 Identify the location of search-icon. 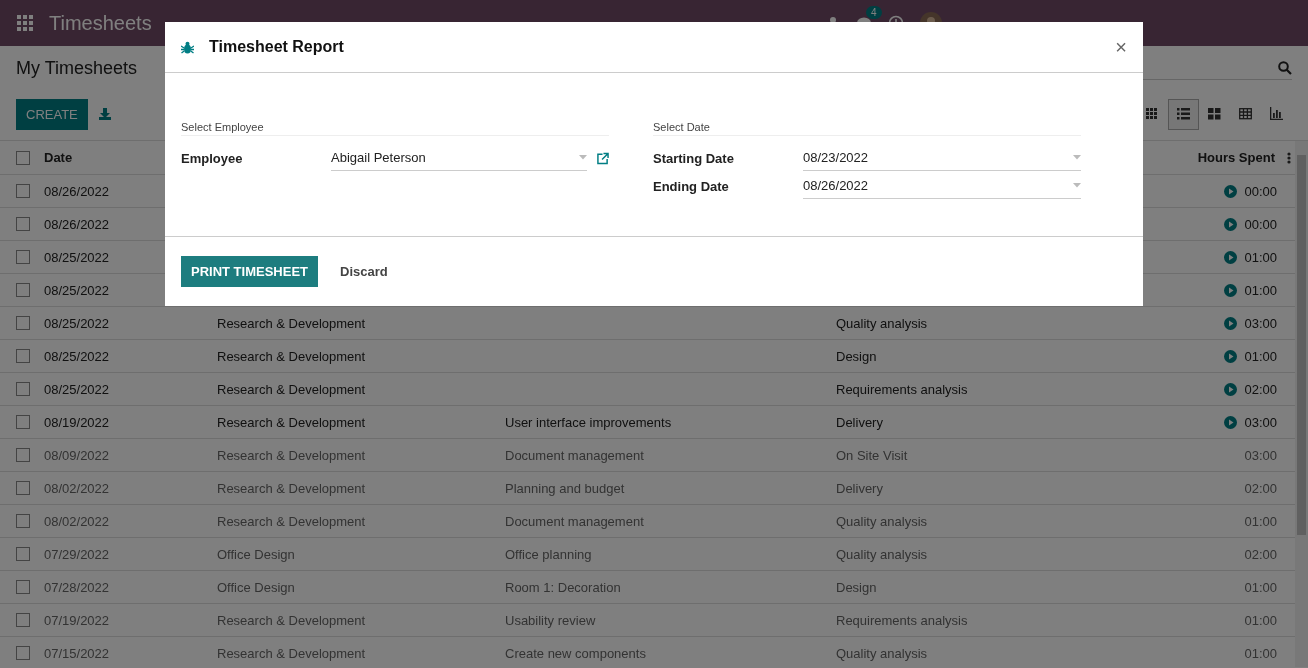
(1285, 67).